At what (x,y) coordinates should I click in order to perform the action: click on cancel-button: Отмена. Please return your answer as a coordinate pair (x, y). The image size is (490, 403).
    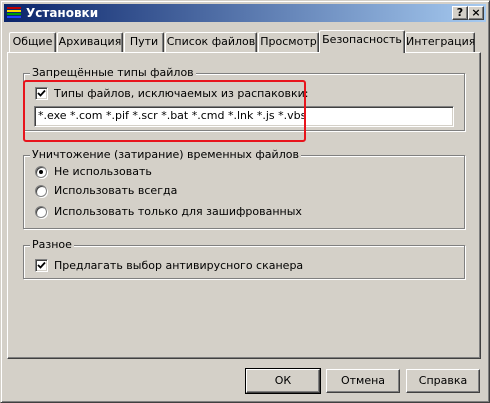
    Looking at the image, I should click on (363, 381).